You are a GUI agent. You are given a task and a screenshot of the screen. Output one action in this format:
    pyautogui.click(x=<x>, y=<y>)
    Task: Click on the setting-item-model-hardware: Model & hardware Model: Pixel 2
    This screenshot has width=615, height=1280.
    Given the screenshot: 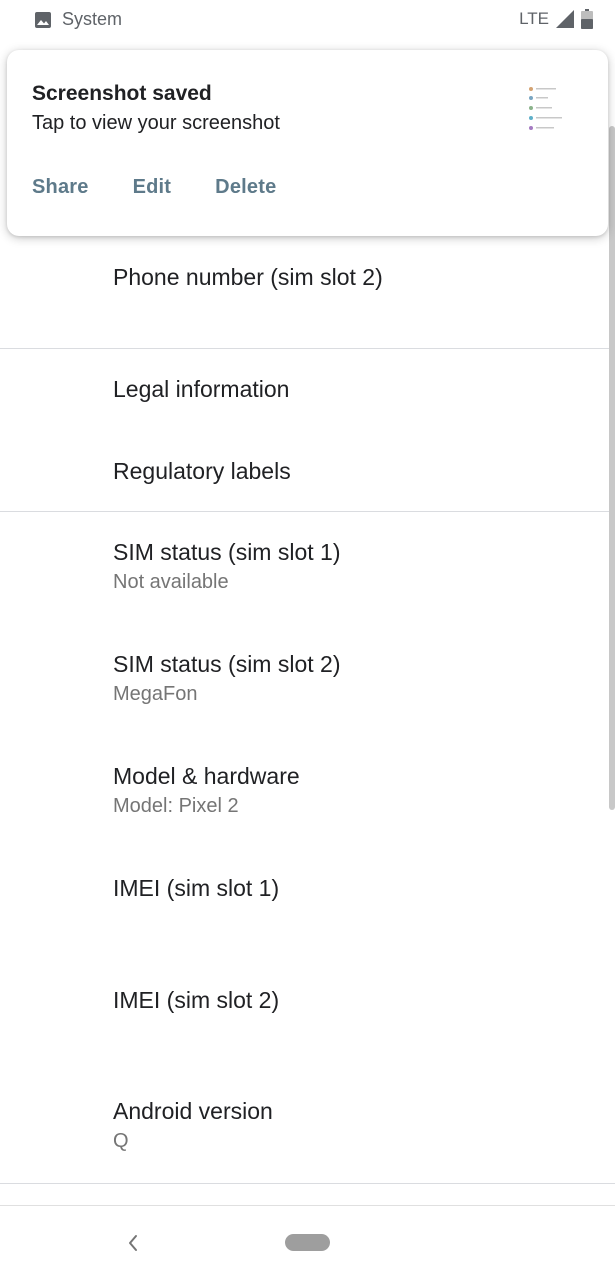 What is the action you would take?
    pyautogui.click(x=353, y=790)
    